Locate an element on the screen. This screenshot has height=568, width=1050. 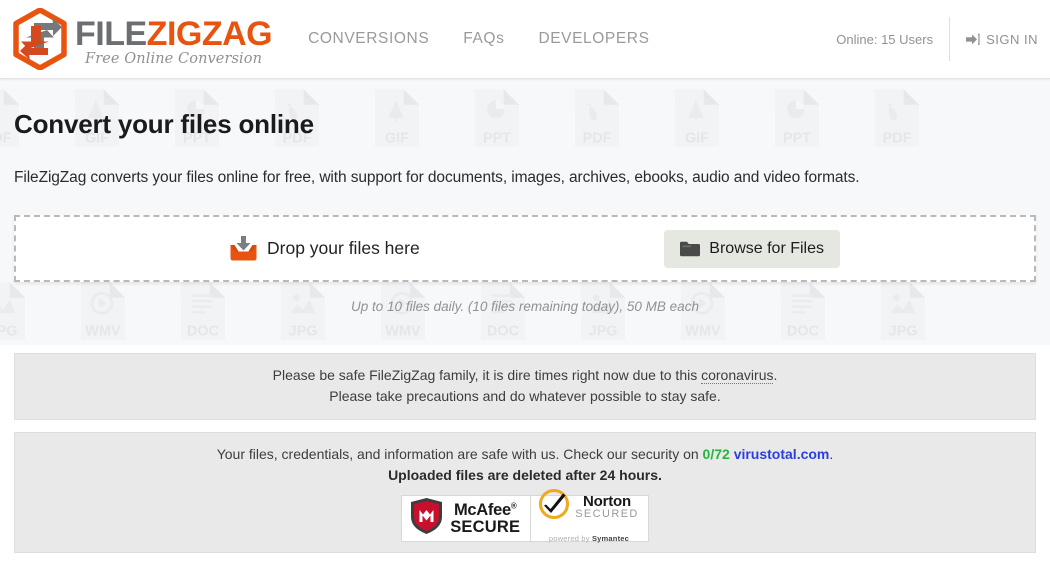
sign-in-label: SIGN IN is located at coordinates (1012, 39).